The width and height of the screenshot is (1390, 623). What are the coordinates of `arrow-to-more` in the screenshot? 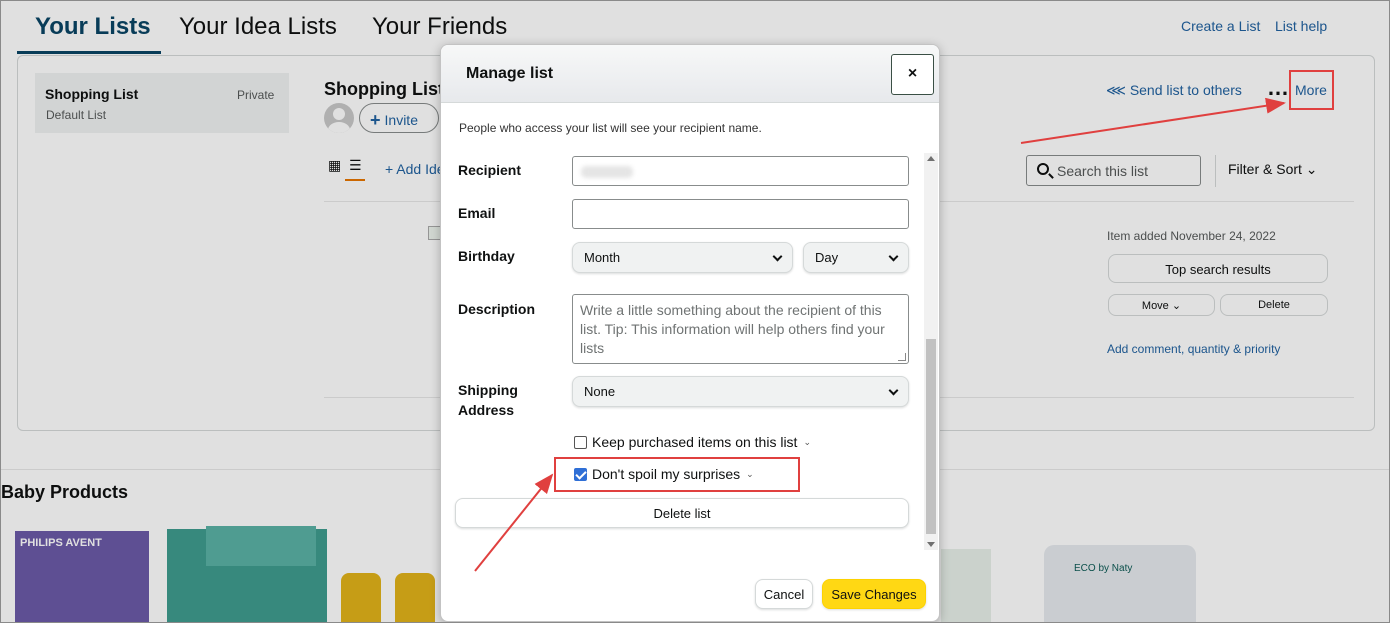 It's located at (1153, 120).